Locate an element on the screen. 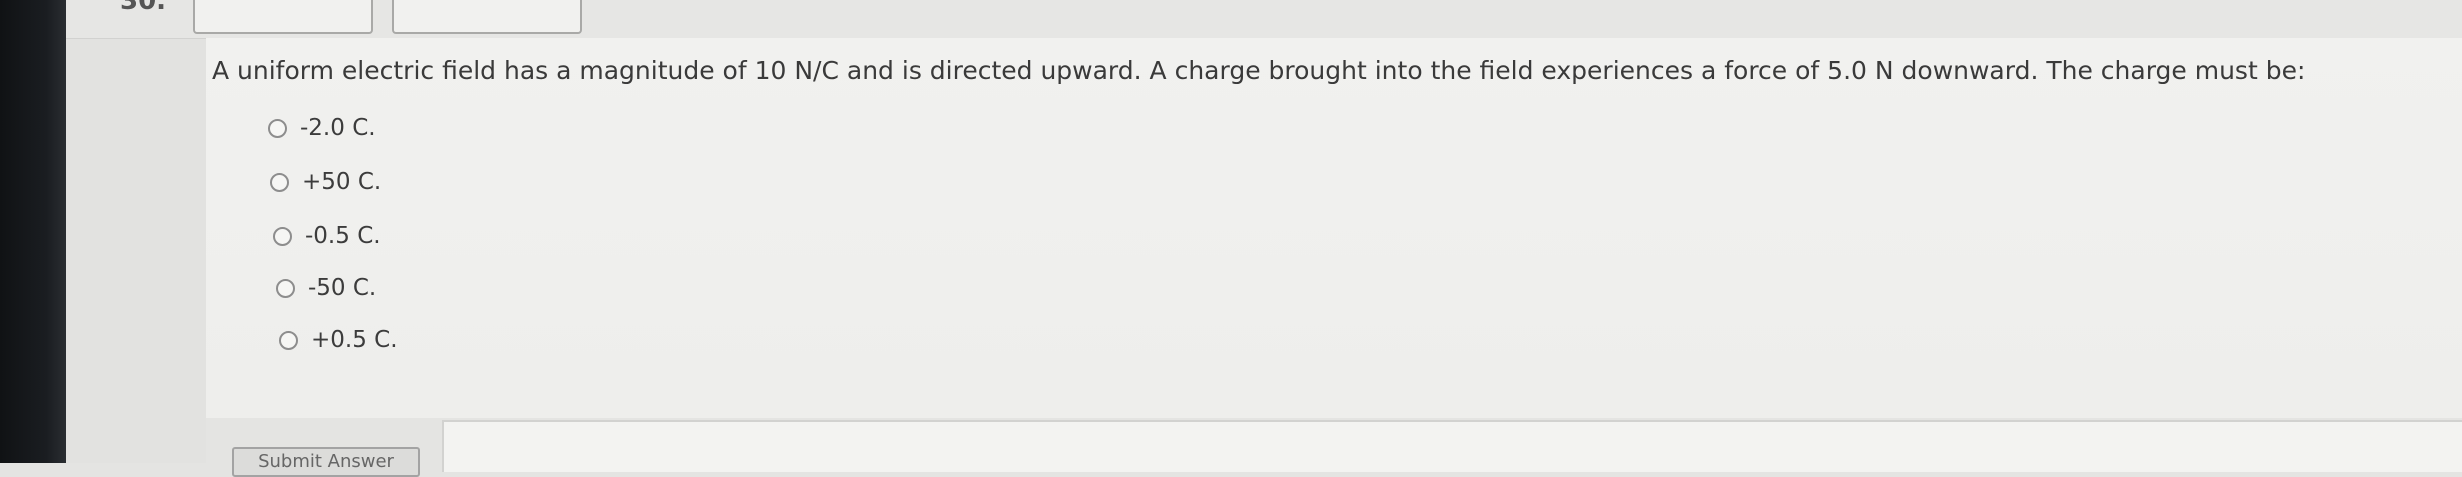  submit-answer-button: Submit Answer is located at coordinates (326, 462).